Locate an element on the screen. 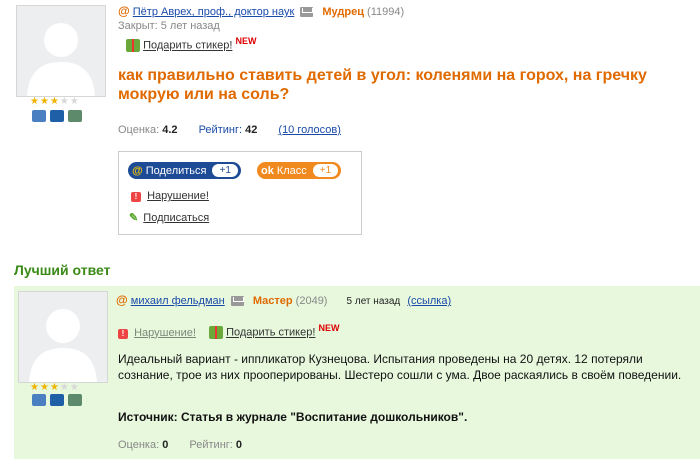 The image size is (700, 459). author-level-stars: ★ ★ ★ ★ ★ is located at coordinates (54, 102).